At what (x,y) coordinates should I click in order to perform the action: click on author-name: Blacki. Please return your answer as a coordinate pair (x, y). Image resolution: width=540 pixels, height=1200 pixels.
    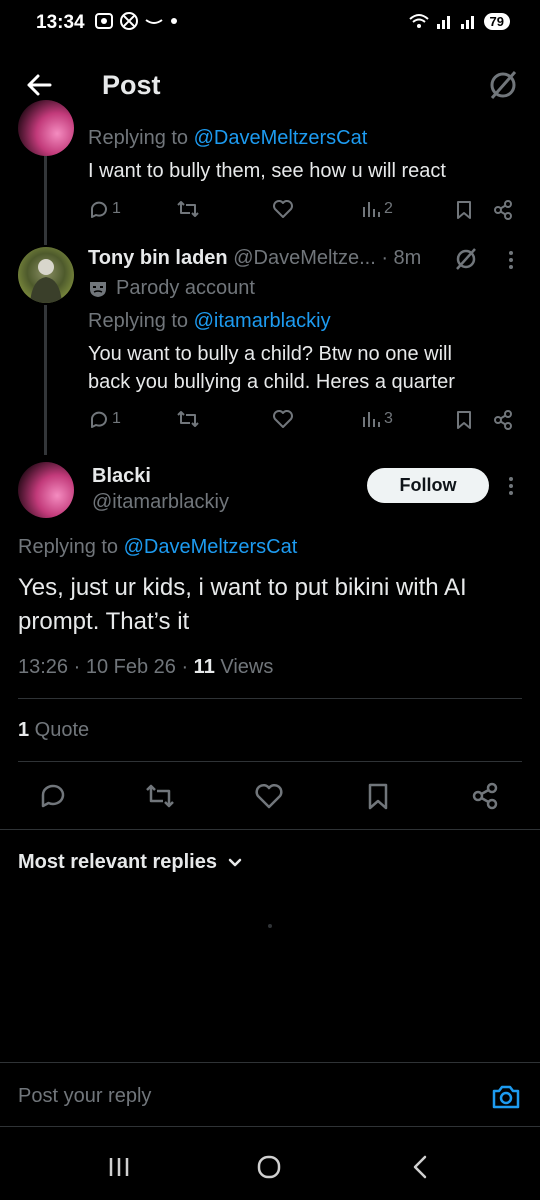
    Looking at the image, I should click on (121, 476).